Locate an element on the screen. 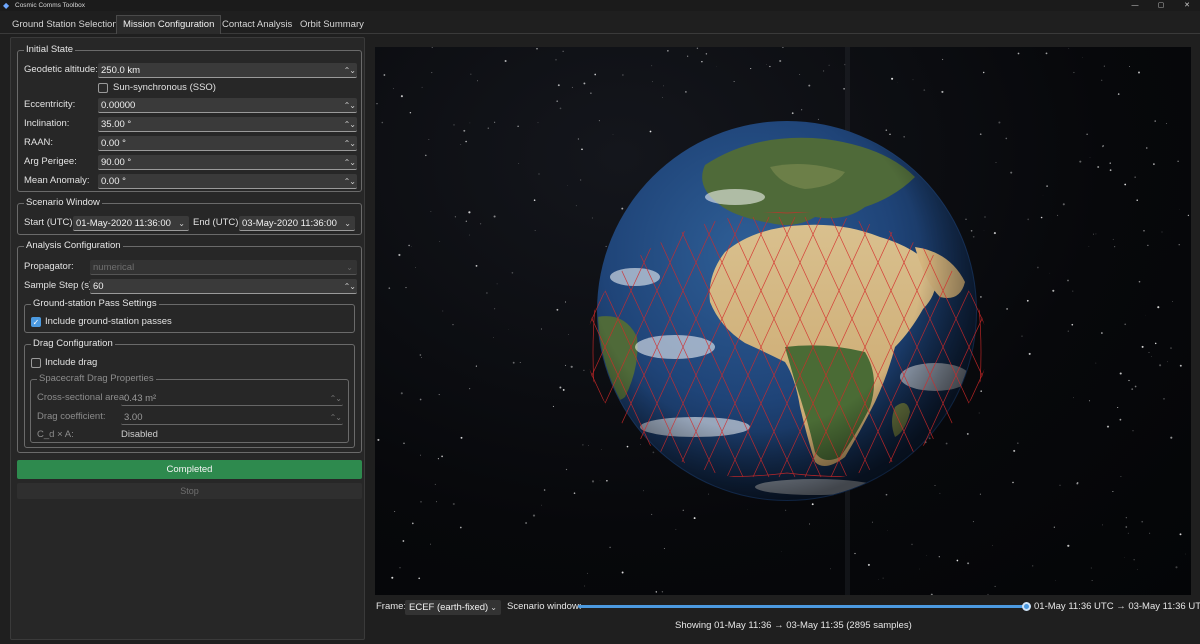 The width and height of the screenshot is (1200, 644). drag-config-title: Drag Configuration is located at coordinates (73, 344).